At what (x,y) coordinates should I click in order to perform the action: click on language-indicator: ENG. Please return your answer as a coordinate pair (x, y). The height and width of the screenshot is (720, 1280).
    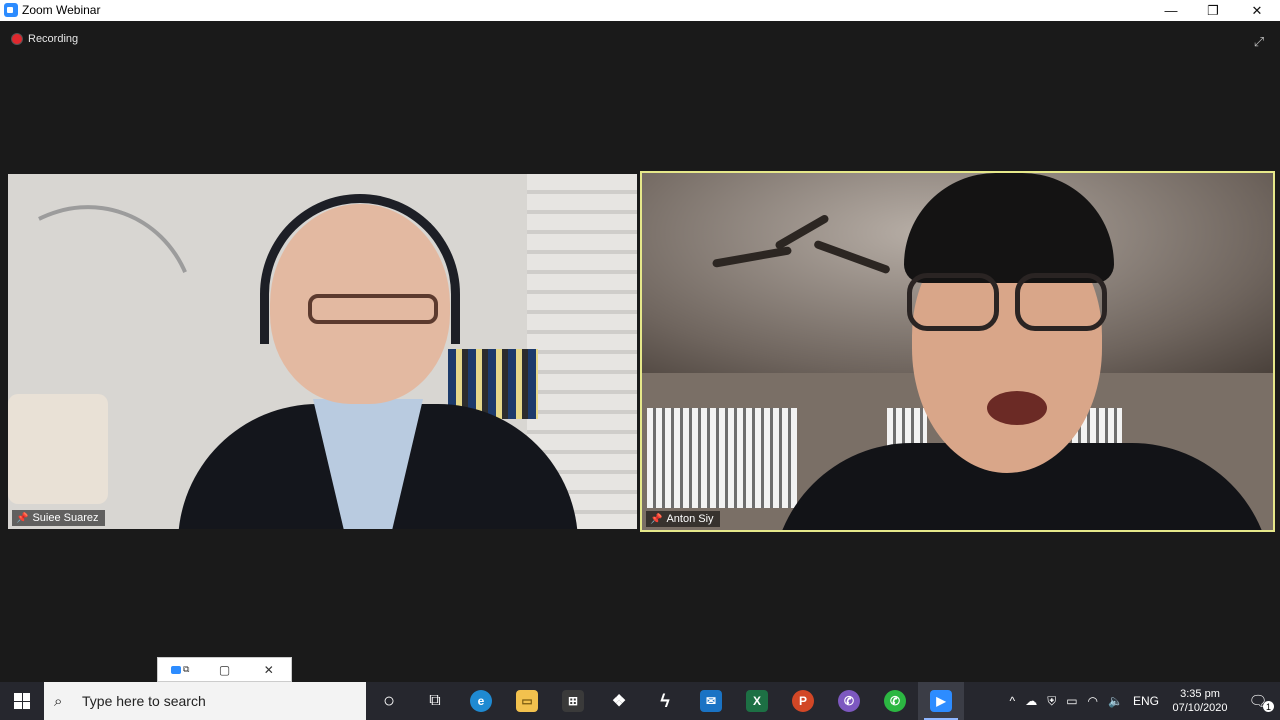
    Looking at the image, I should click on (1146, 701).